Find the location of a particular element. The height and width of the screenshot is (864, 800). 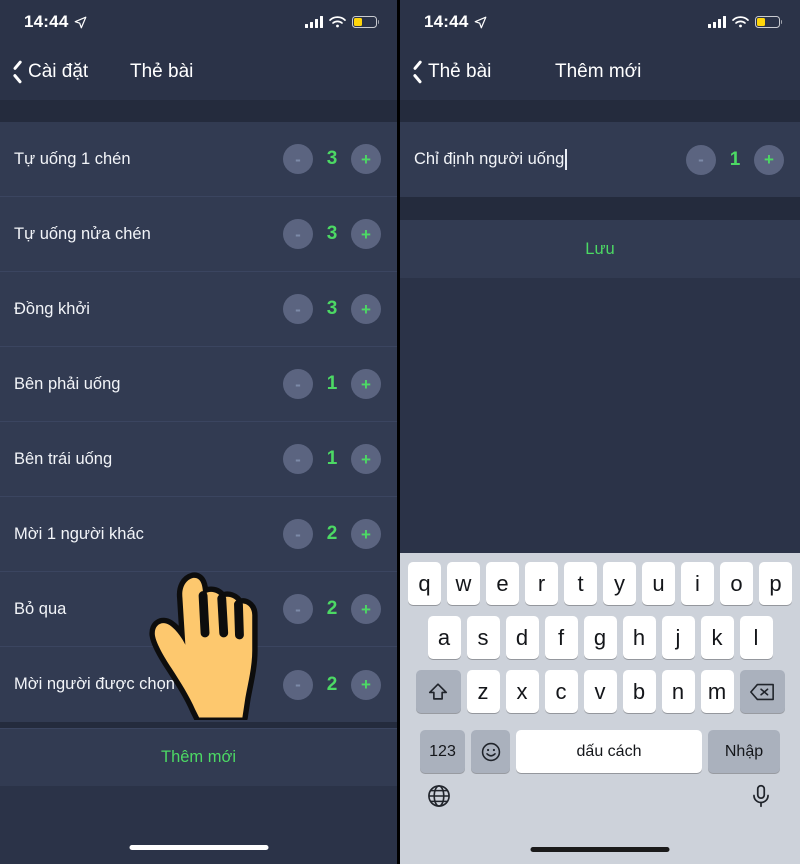

new-card-input-row: Chỉ định người uống - 1 + is located at coordinates (600, 159).